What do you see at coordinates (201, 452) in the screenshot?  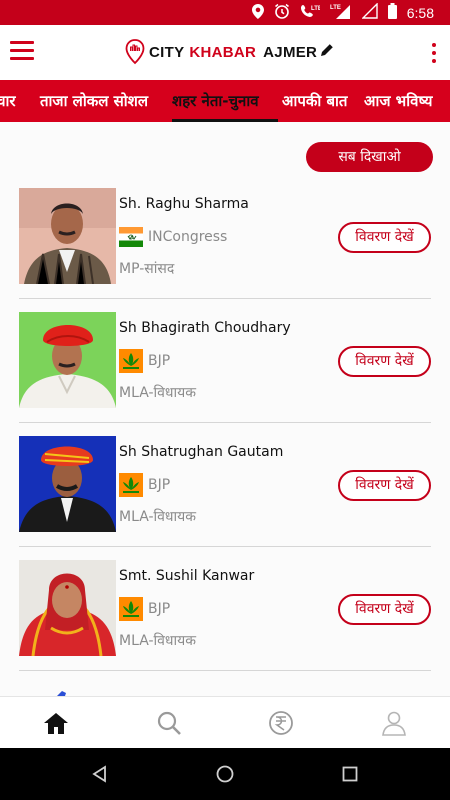 I see `leader-name: Sh Shatrughan Gautam` at bounding box center [201, 452].